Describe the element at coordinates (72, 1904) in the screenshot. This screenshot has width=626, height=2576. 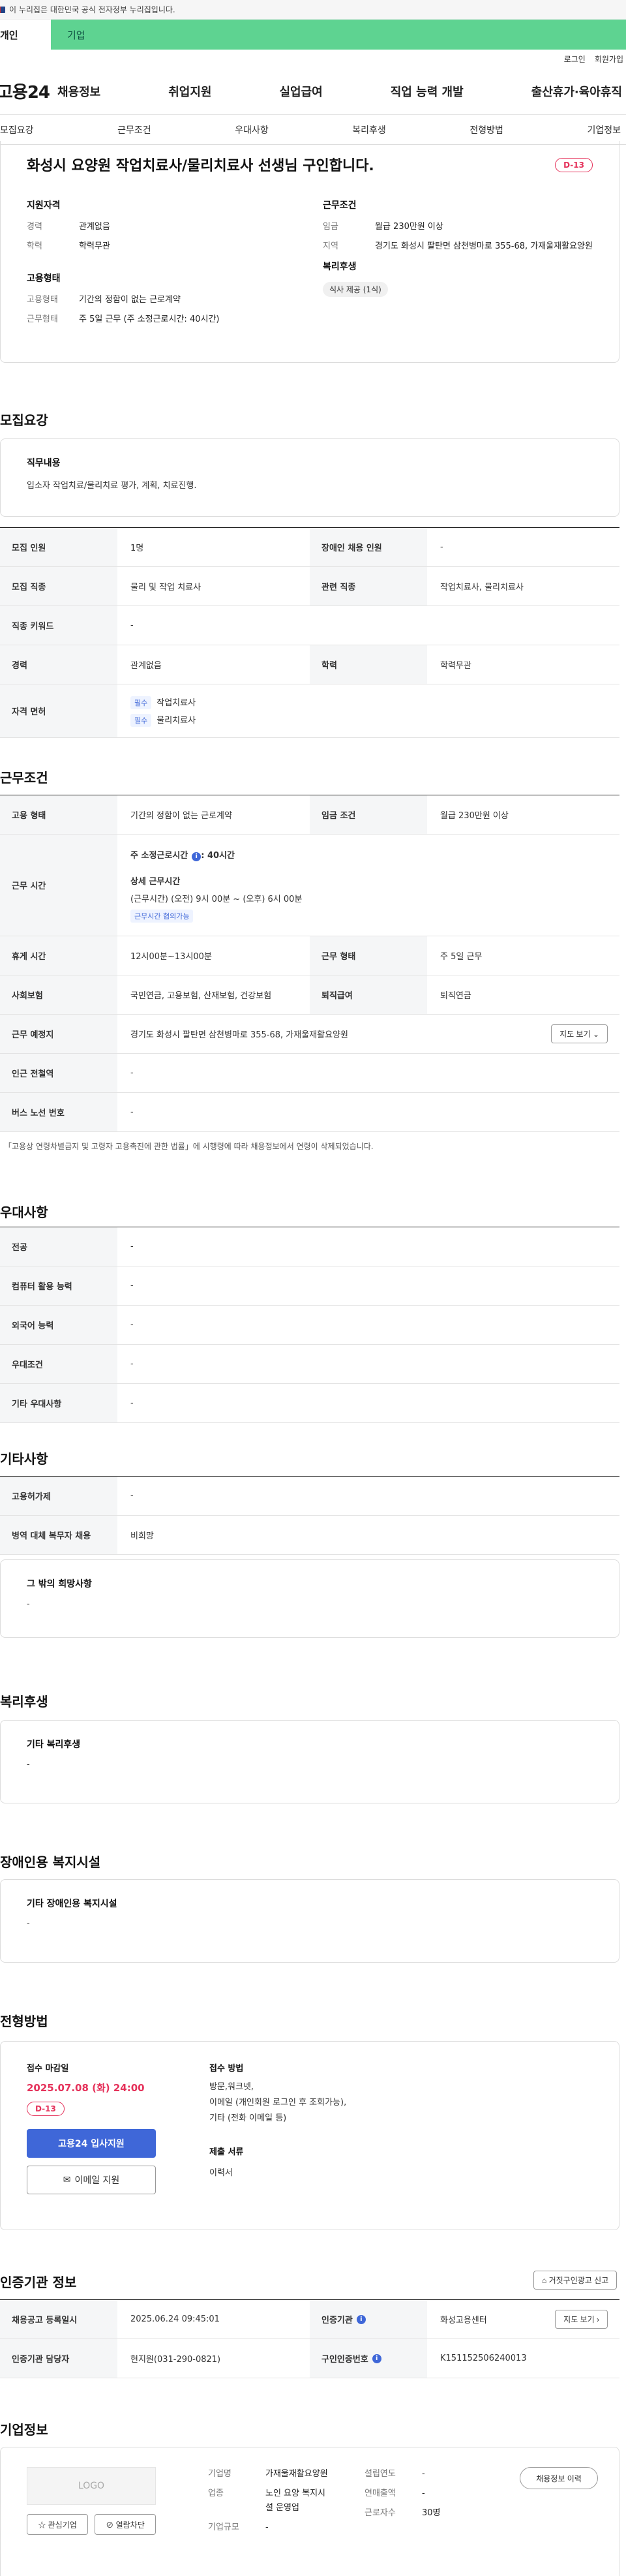
I see `facility-sub-title: 기타 장애인용 복지시설` at that location.